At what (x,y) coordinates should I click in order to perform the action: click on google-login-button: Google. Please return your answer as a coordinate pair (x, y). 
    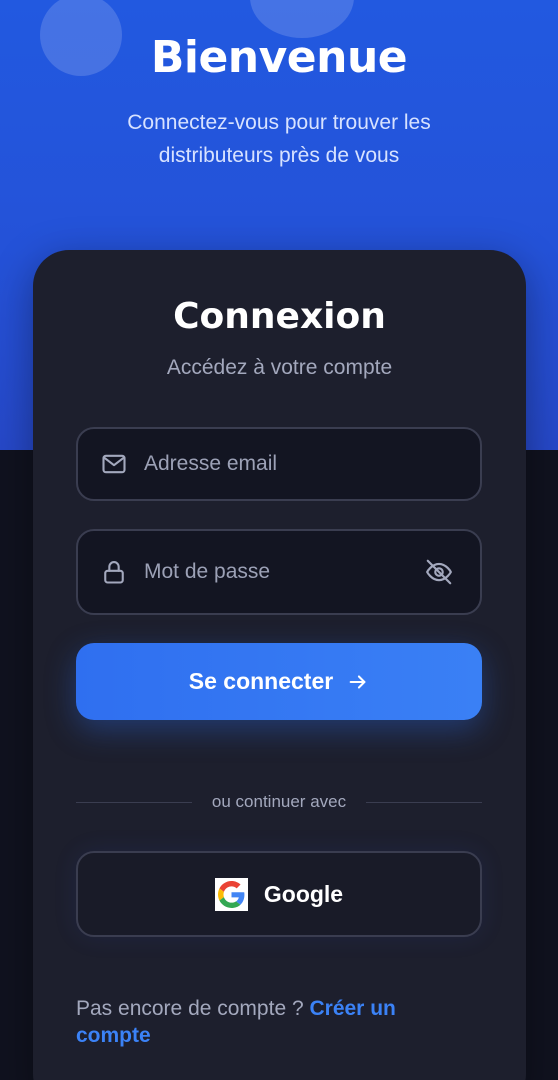
    Looking at the image, I should click on (279, 894).